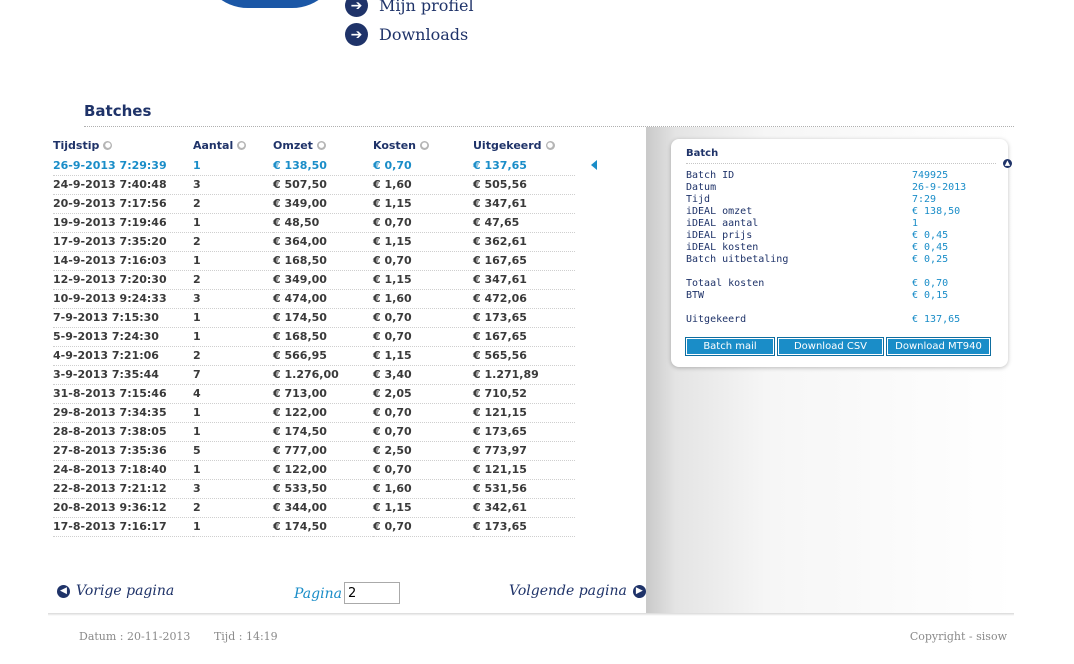  Describe the element at coordinates (323, 299) in the screenshot. I see `cell-omzet: € 474,00` at that location.